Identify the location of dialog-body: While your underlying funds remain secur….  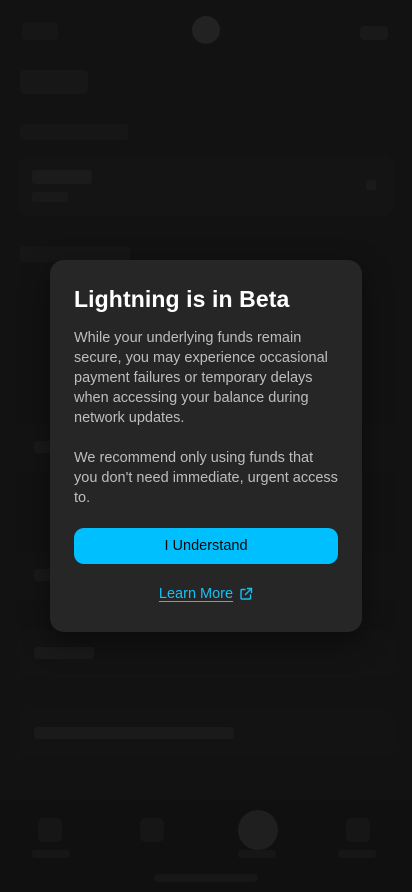
(207, 418).